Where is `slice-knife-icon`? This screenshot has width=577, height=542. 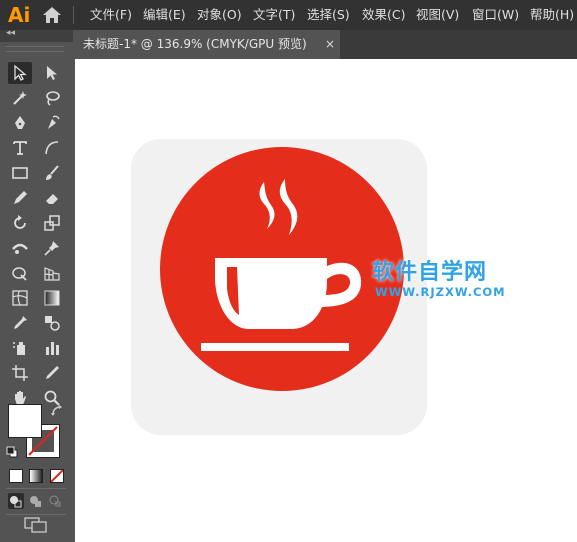
slice-knife-icon is located at coordinates (52, 372).